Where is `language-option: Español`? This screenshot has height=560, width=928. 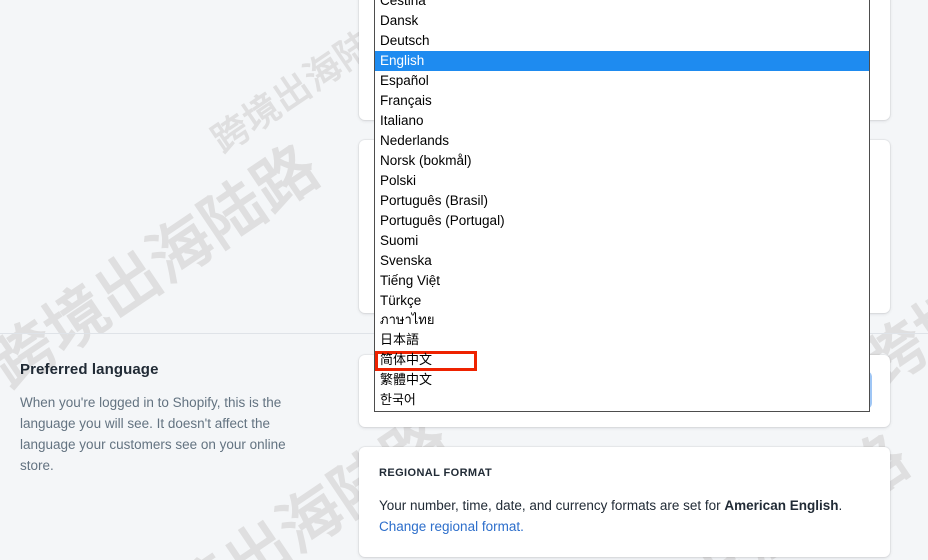 language-option: Español is located at coordinates (622, 81).